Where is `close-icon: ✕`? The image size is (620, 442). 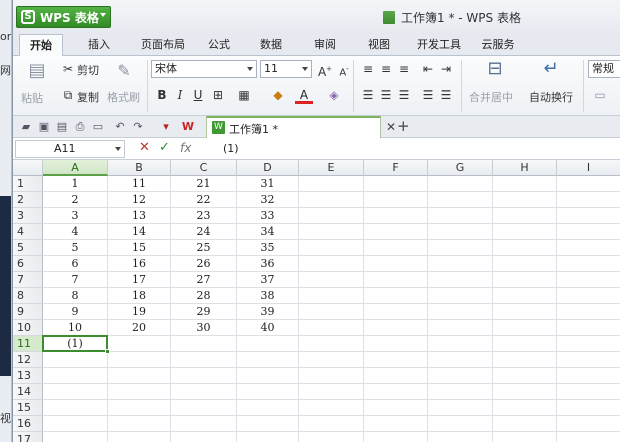
close-icon: ✕ is located at coordinates (391, 127).